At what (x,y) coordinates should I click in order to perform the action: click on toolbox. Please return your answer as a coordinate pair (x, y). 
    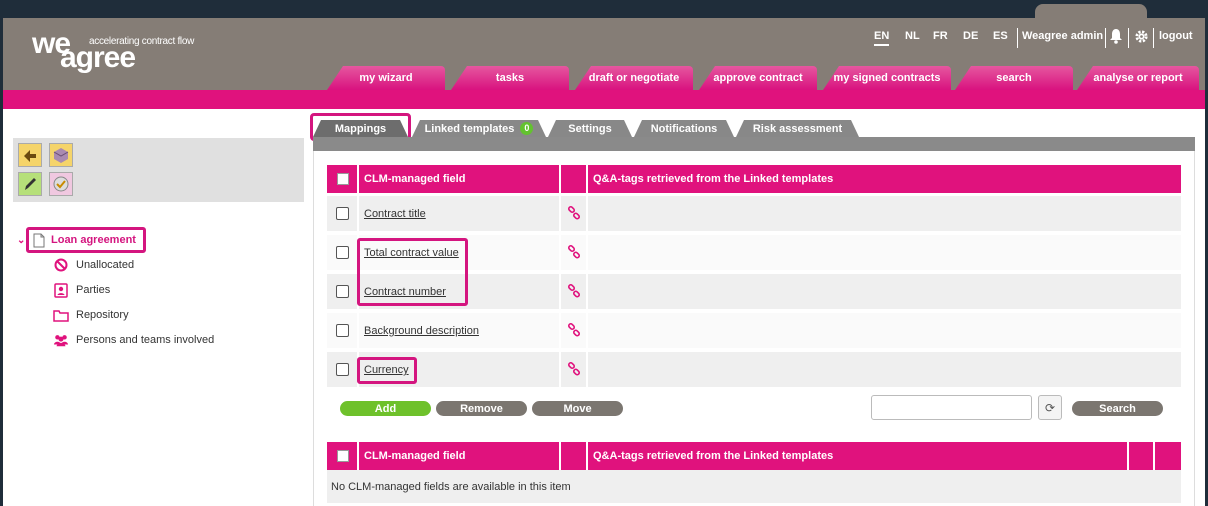
    Looking at the image, I should click on (158, 170).